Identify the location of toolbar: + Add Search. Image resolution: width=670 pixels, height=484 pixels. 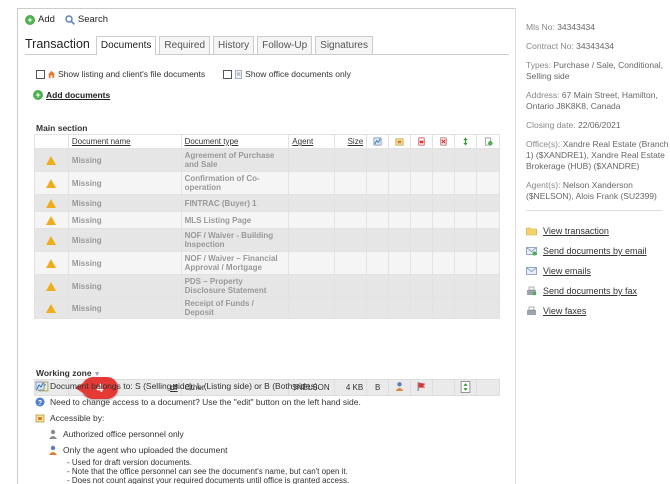
(66, 19).